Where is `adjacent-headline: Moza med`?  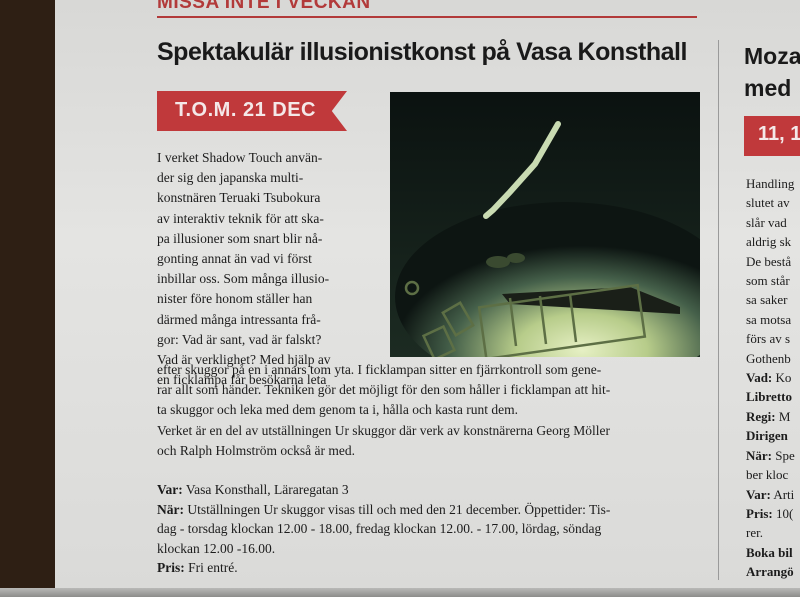
adjacent-headline: Moza med is located at coordinates (772, 72).